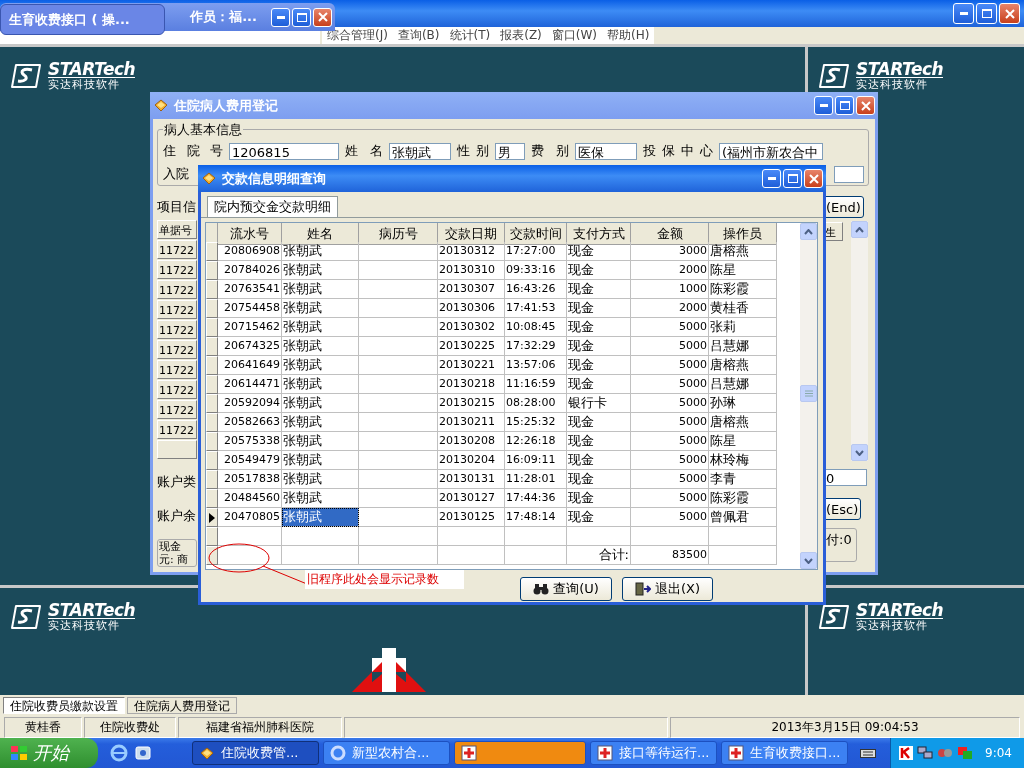 The image size is (1024, 768). What do you see at coordinates (868, 753) in the screenshot?
I see `keyboard-icon` at bounding box center [868, 753].